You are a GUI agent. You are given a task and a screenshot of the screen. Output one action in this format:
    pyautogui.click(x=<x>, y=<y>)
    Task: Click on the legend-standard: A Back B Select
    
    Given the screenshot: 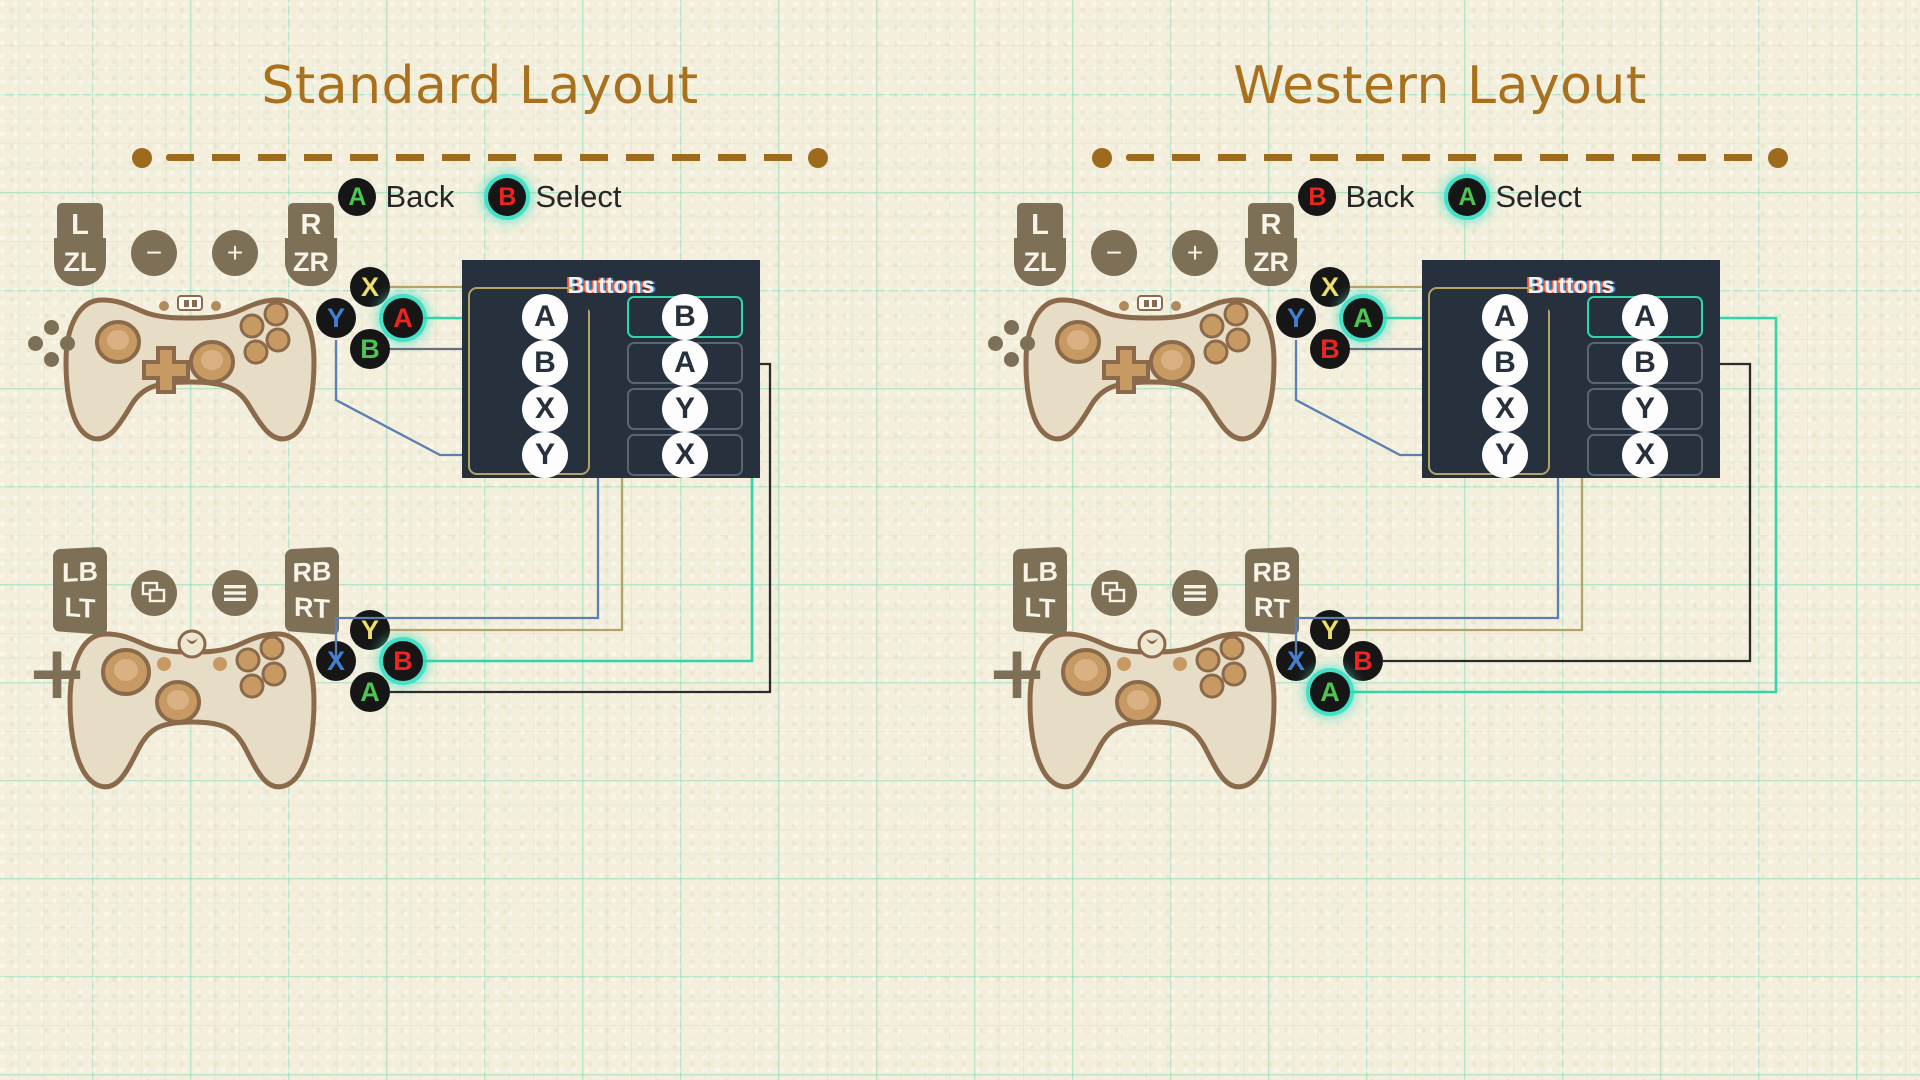 What is the action you would take?
    pyautogui.click(x=480, y=197)
    